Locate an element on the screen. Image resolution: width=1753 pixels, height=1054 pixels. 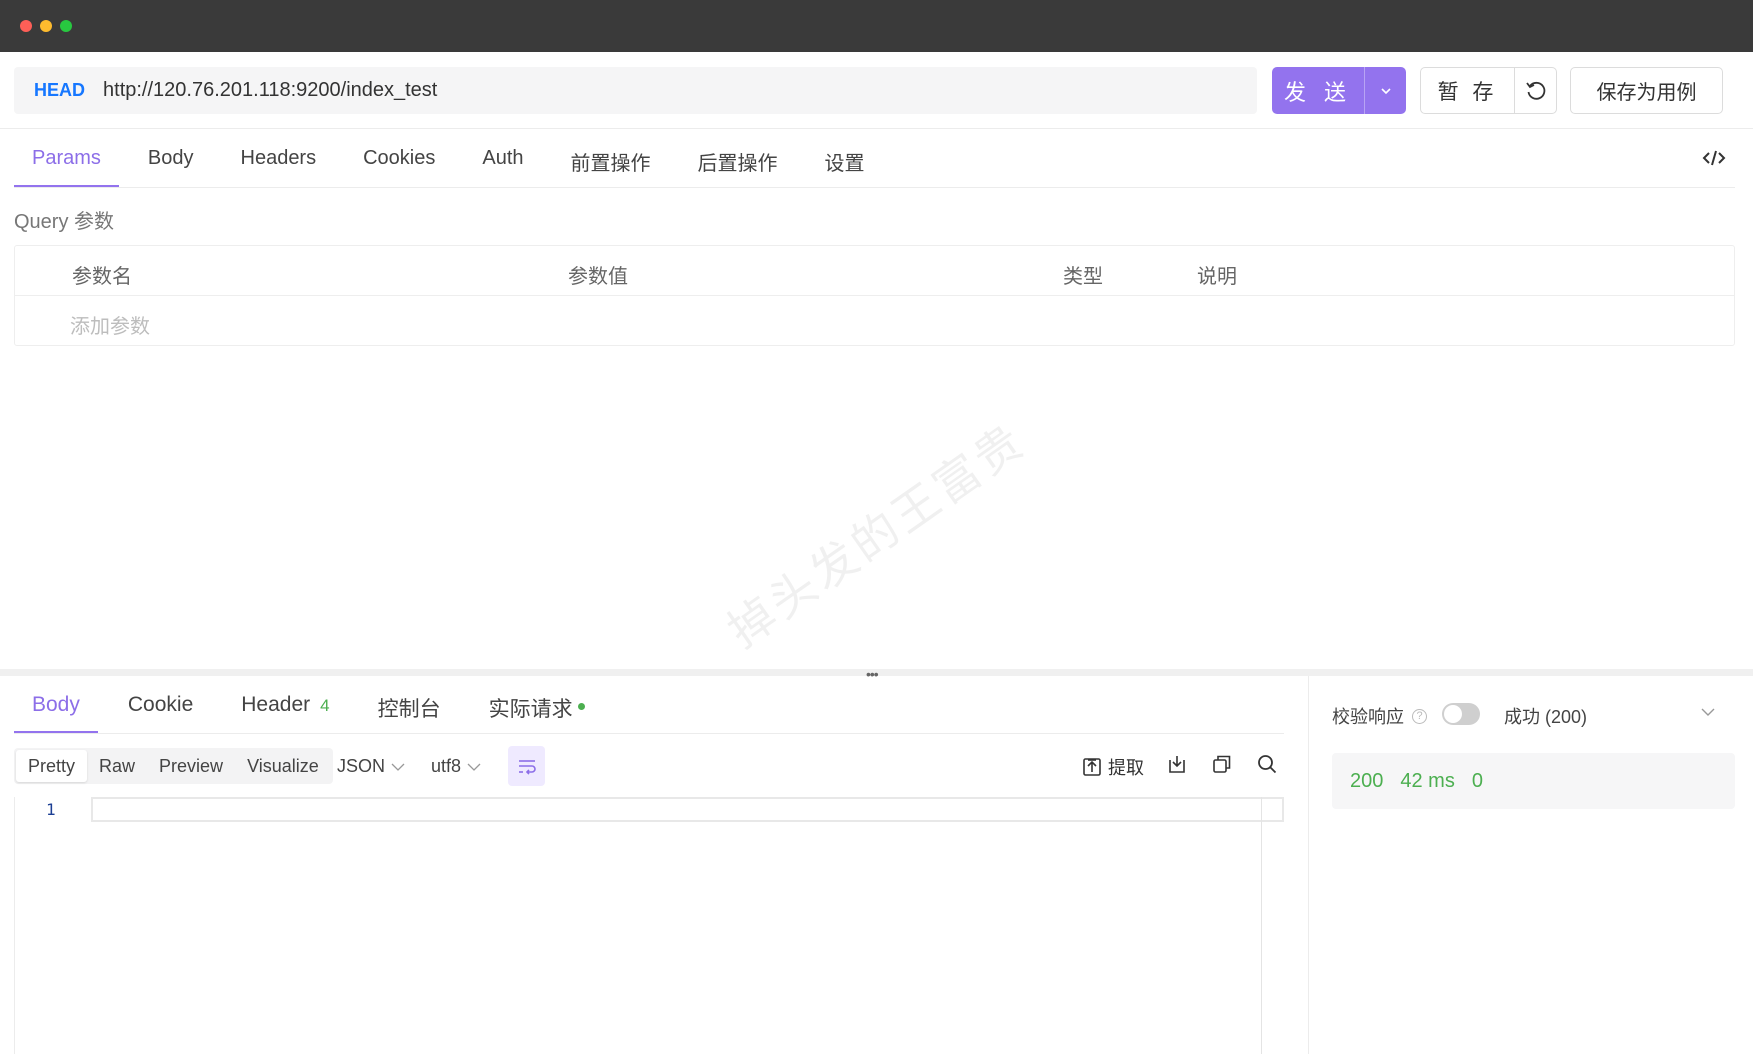
response-size: 0 is located at coordinates (1477, 780).